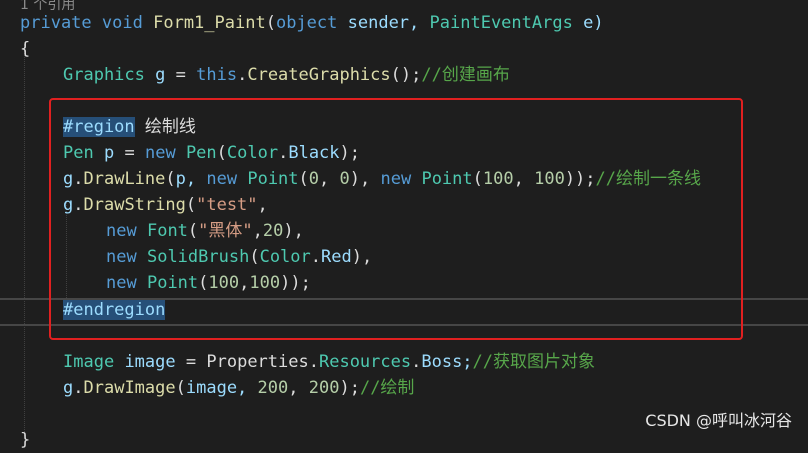  I want to click on close-brace: }, so click(25, 440).